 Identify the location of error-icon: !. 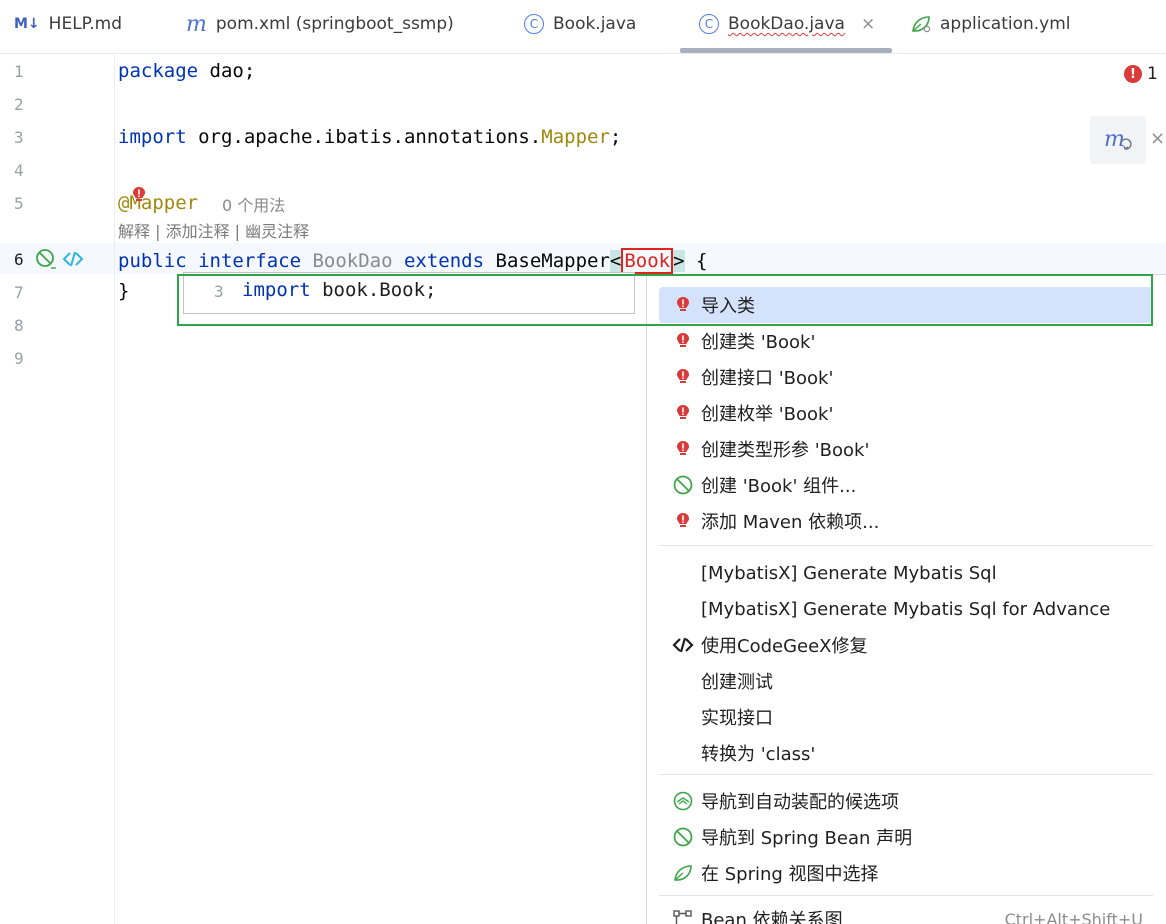
(1133, 74).